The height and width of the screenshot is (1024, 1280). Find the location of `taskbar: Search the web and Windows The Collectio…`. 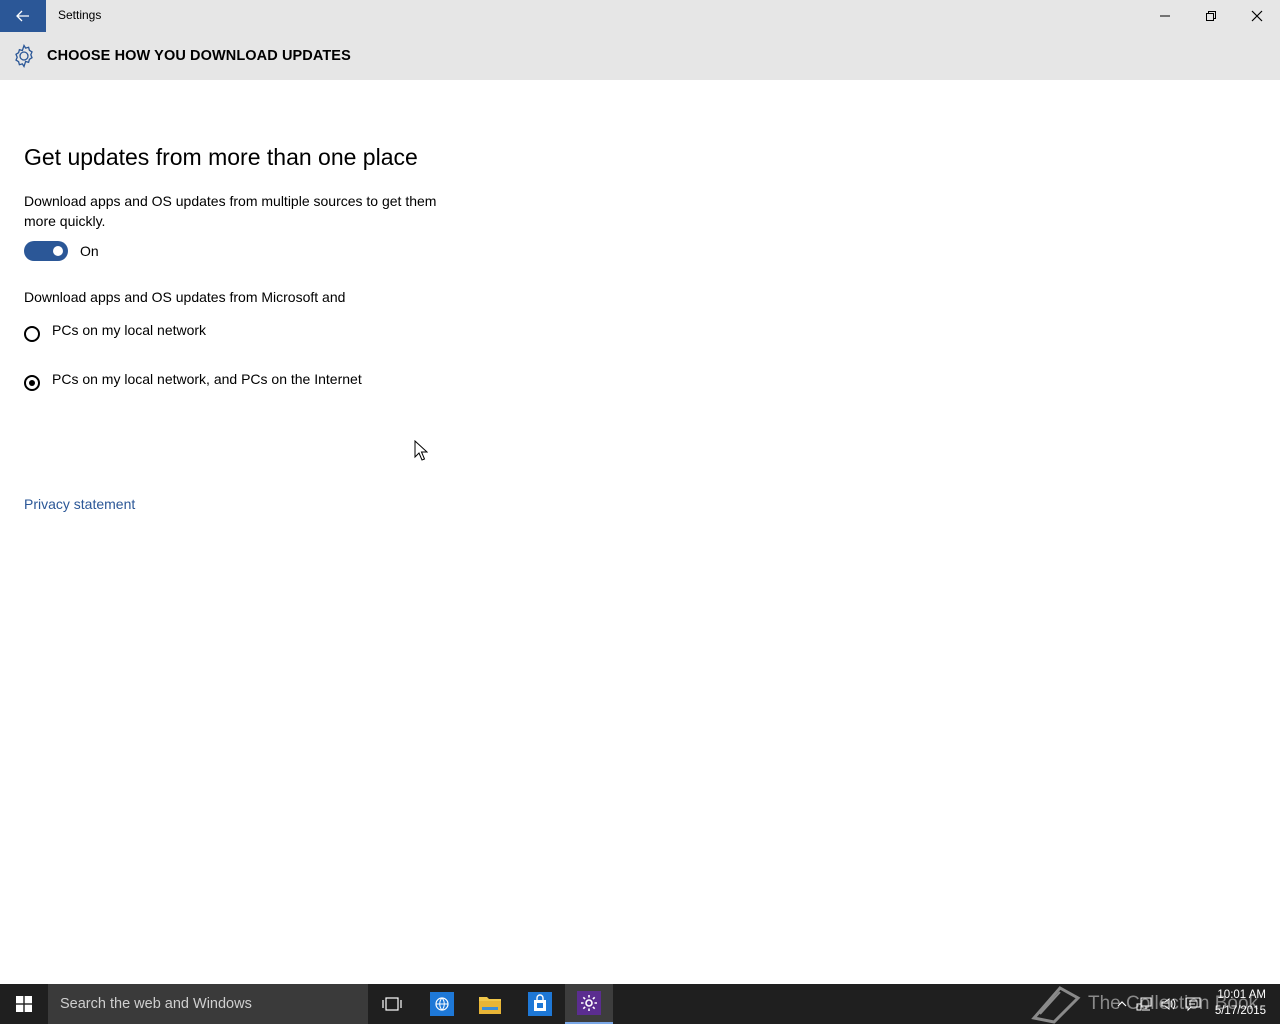

taskbar: Search the web and Windows The Collectio… is located at coordinates (640, 1004).